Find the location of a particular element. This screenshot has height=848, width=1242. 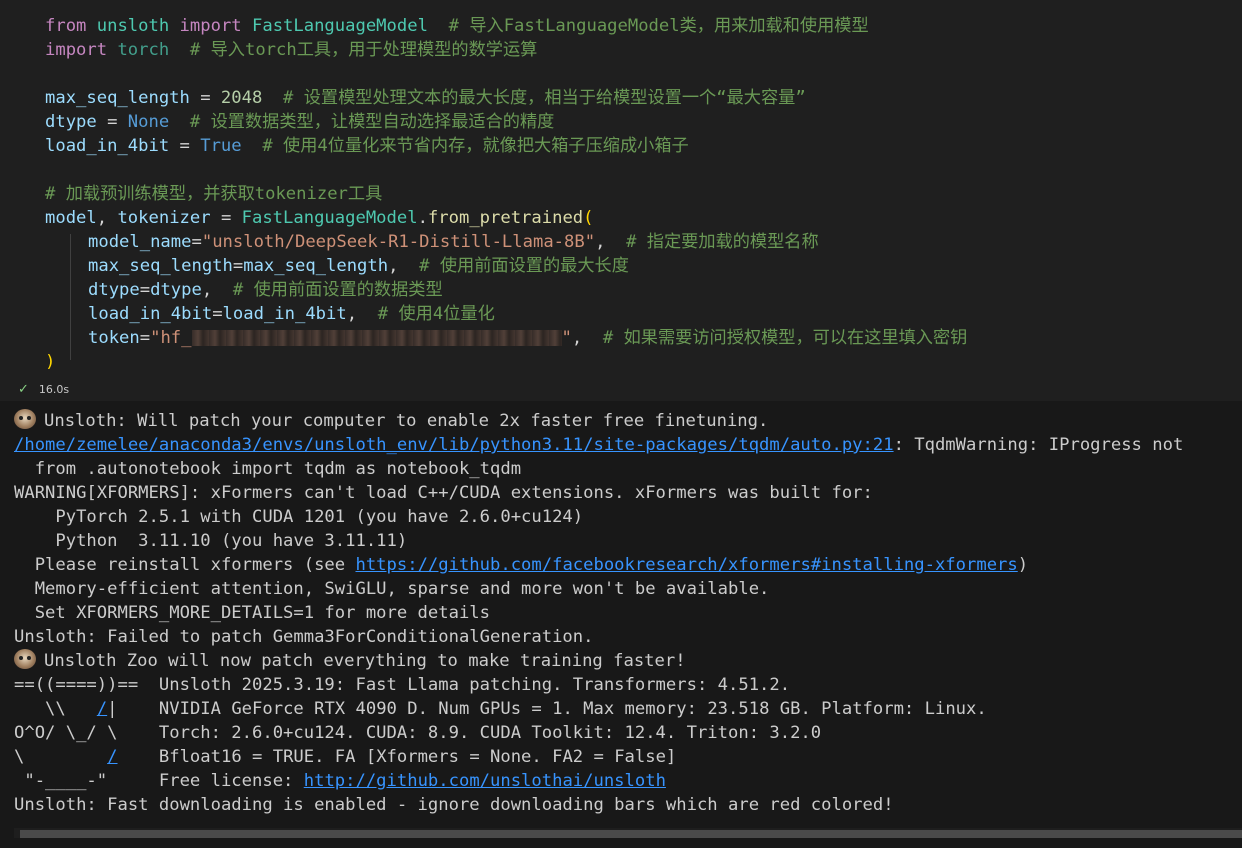

param: token is located at coordinates (114, 338).